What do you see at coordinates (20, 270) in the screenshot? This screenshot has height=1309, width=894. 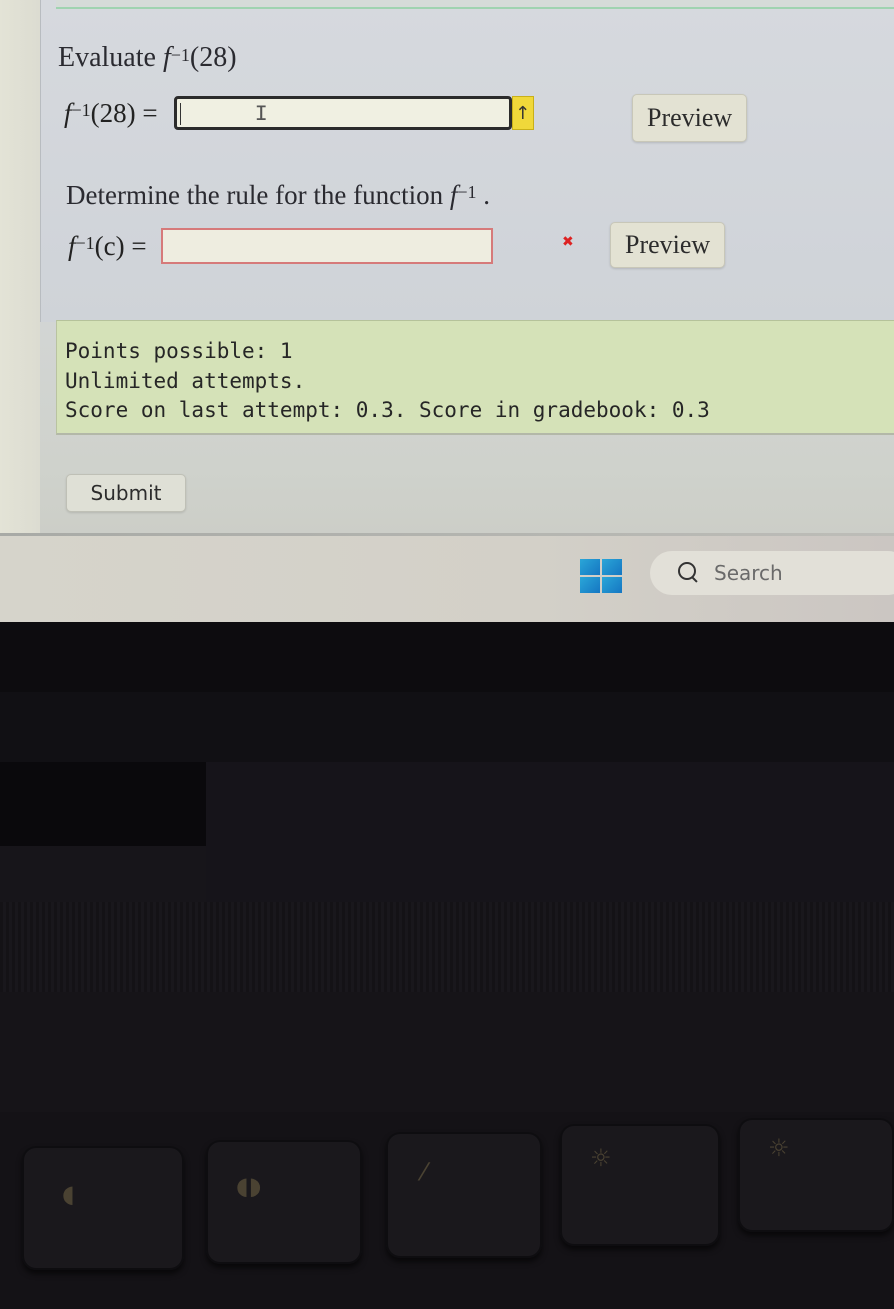 I see `page-left-margin` at bounding box center [20, 270].